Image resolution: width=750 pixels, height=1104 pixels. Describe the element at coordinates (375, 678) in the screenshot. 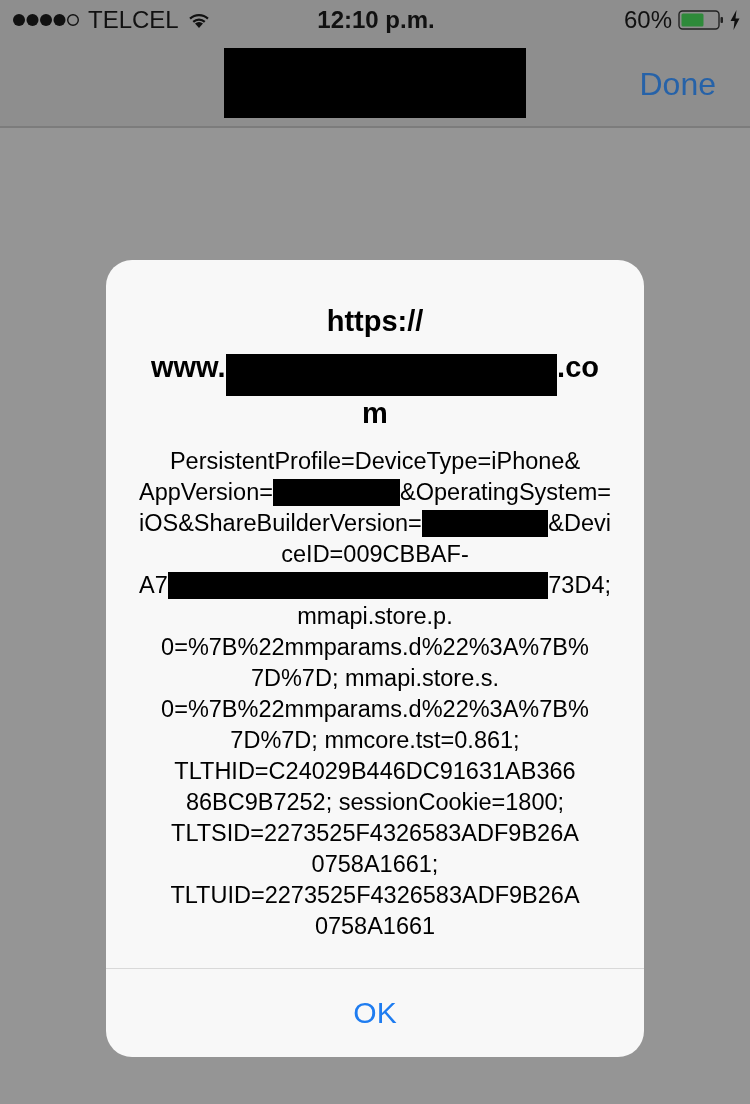

I see `alert-message: 7D%7D; mmapi.store.s.` at that location.